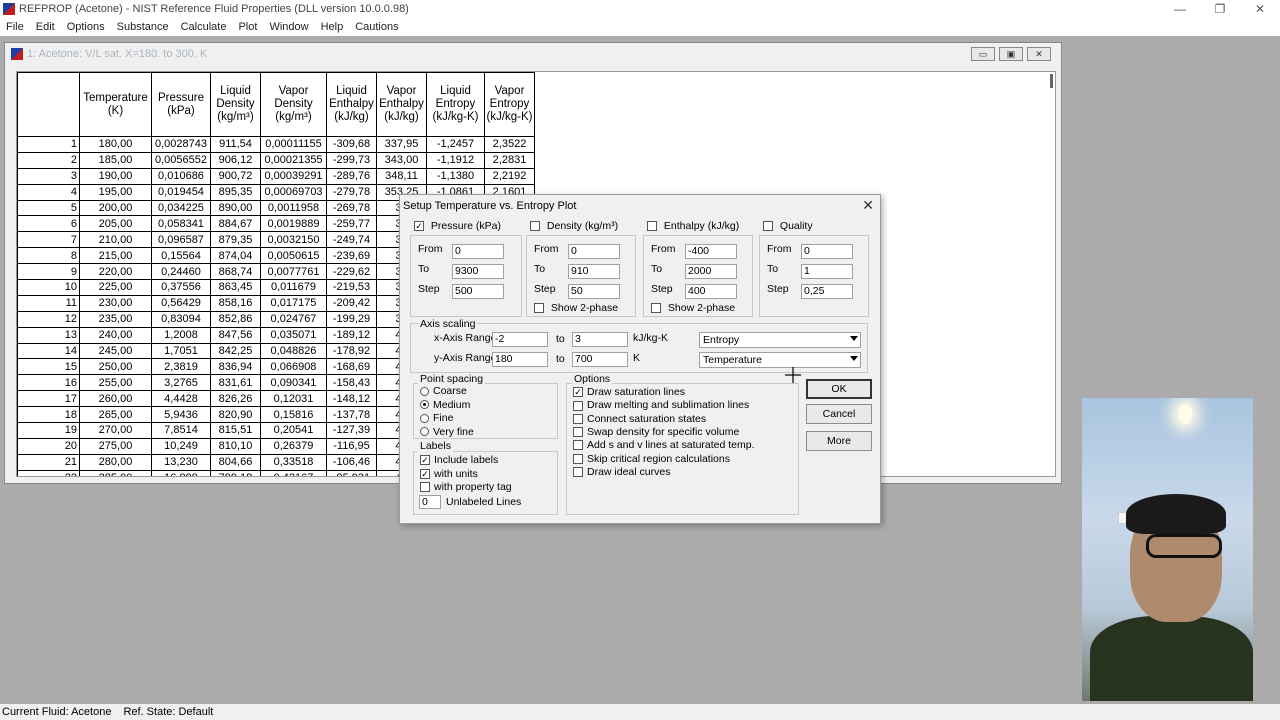 The width and height of the screenshot is (1280, 720). Describe the element at coordinates (693, 226) in the screenshot. I see `enthalpy-isoline-toggle: Enthalpy (kJ/kg)` at that location.